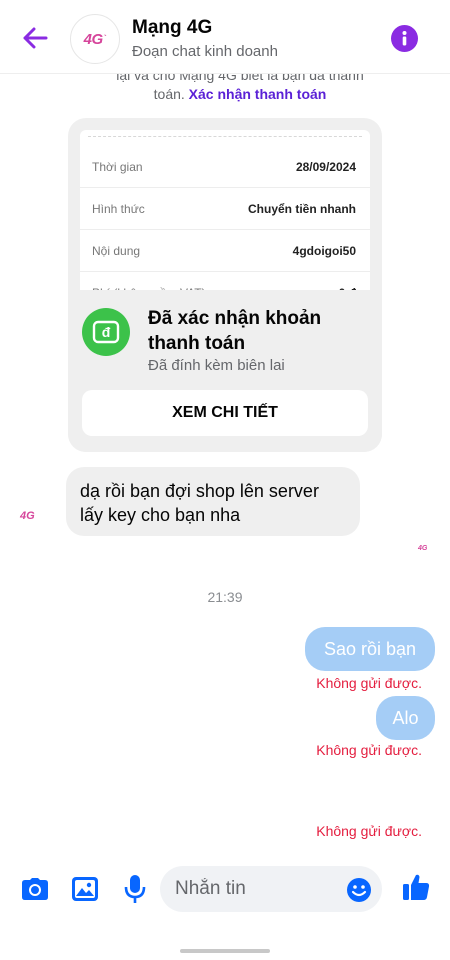  What do you see at coordinates (225, 251) in the screenshot?
I see `receipt-row: Nội dung 4gdoigoi50` at bounding box center [225, 251].